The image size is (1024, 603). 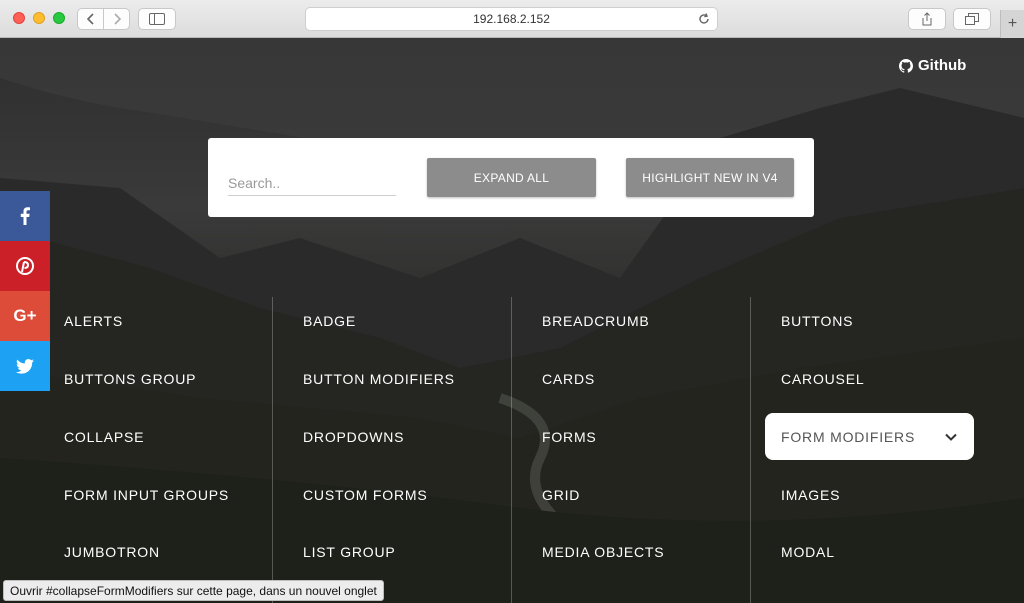 I want to click on twitter-share-button, so click(x=25, y=366).